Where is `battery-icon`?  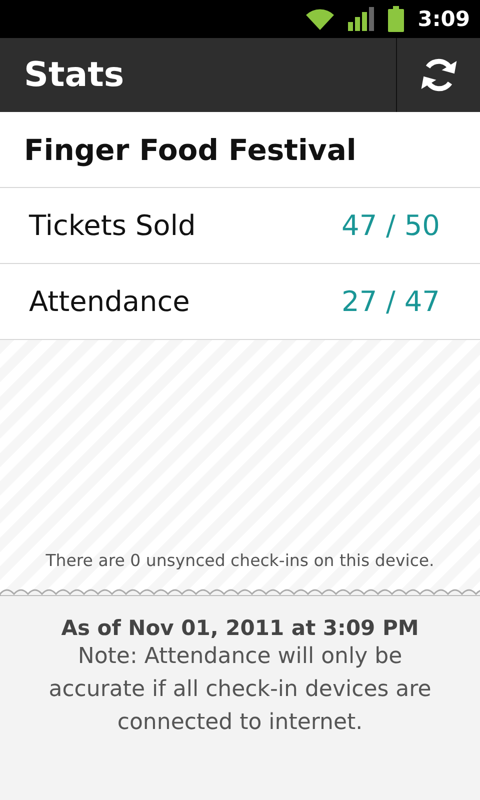
battery-icon is located at coordinates (396, 19).